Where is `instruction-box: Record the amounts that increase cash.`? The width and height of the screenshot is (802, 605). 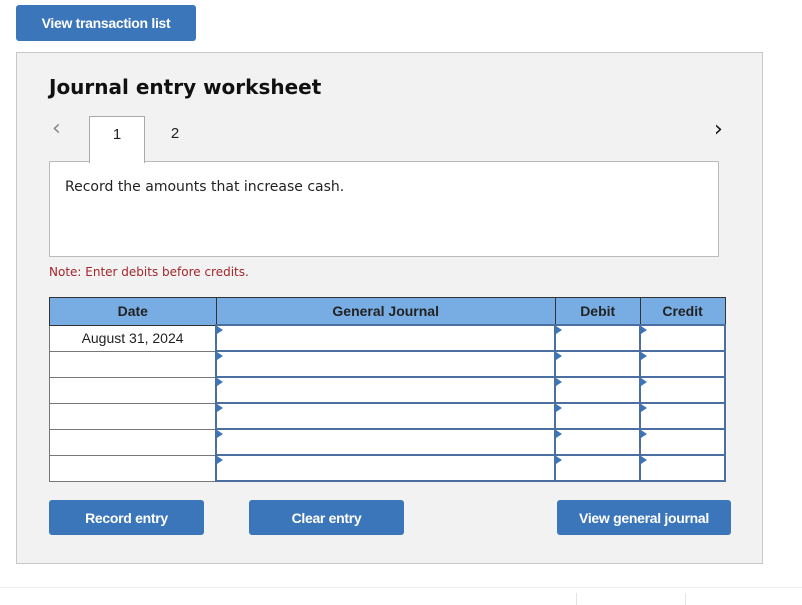
instruction-box: Record the amounts that increase cash. is located at coordinates (384, 209).